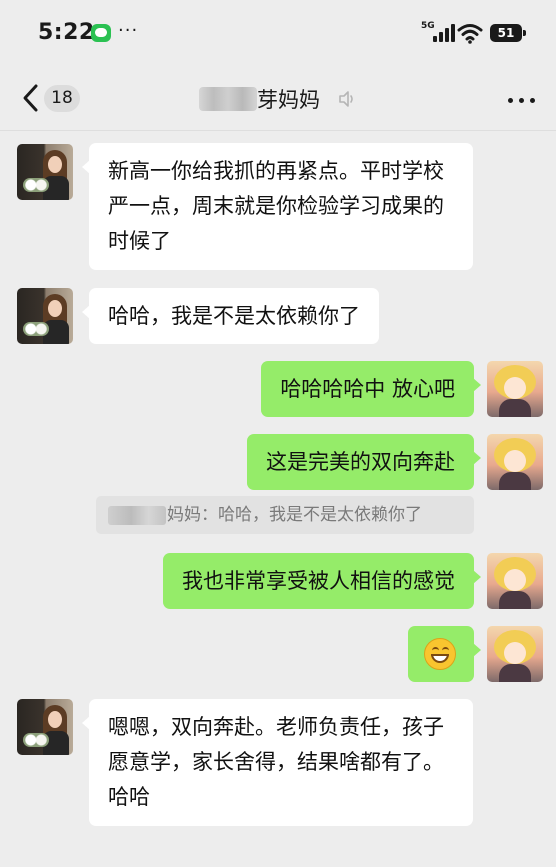  Describe the element at coordinates (230, 316) in the screenshot. I see `incoming-message: 哈哈，我是不是太依赖你了` at that location.